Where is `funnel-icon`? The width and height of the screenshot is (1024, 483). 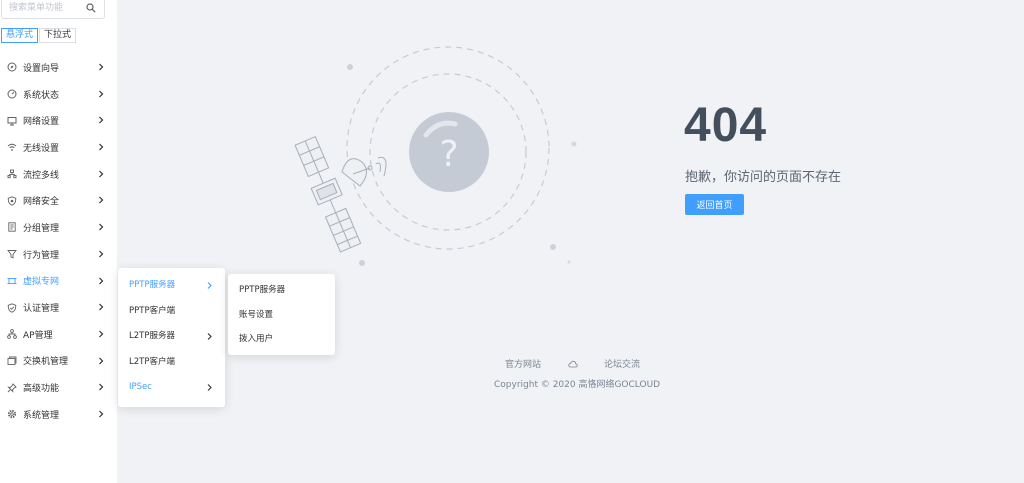
funnel-icon is located at coordinates (12, 254).